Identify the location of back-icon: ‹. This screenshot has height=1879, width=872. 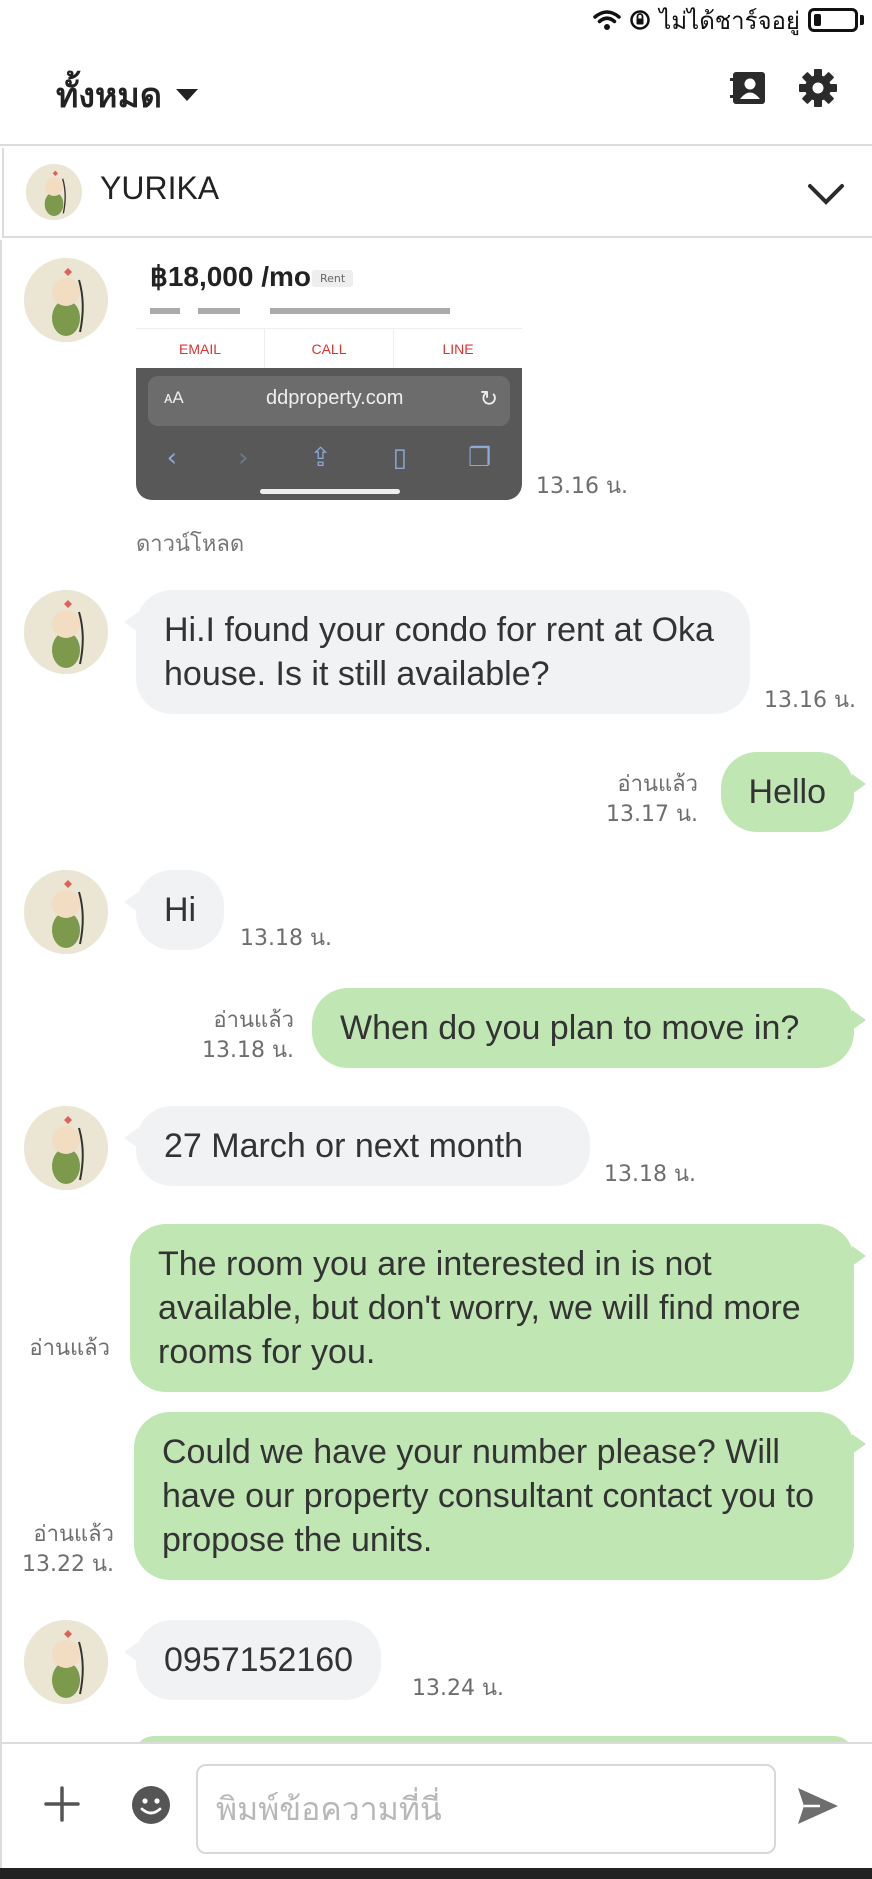
(171, 458).